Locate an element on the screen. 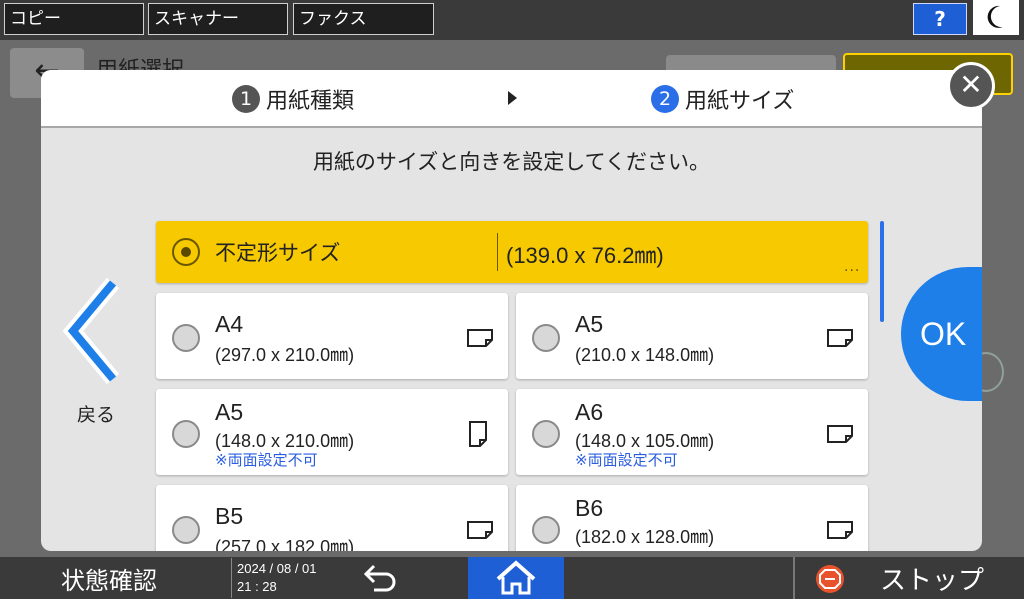 The height and width of the screenshot is (599, 1024). moon-icon is located at coordinates (995, 16).